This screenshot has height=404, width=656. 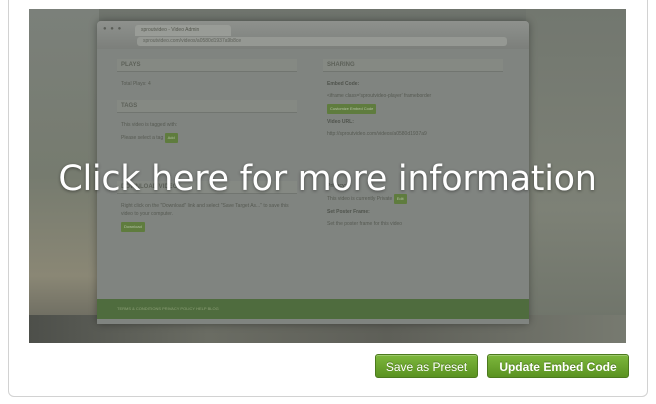 What do you see at coordinates (365, 224) in the screenshot?
I see `poster-text: Set the poster frame for this video` at bounding box center [365, 224].